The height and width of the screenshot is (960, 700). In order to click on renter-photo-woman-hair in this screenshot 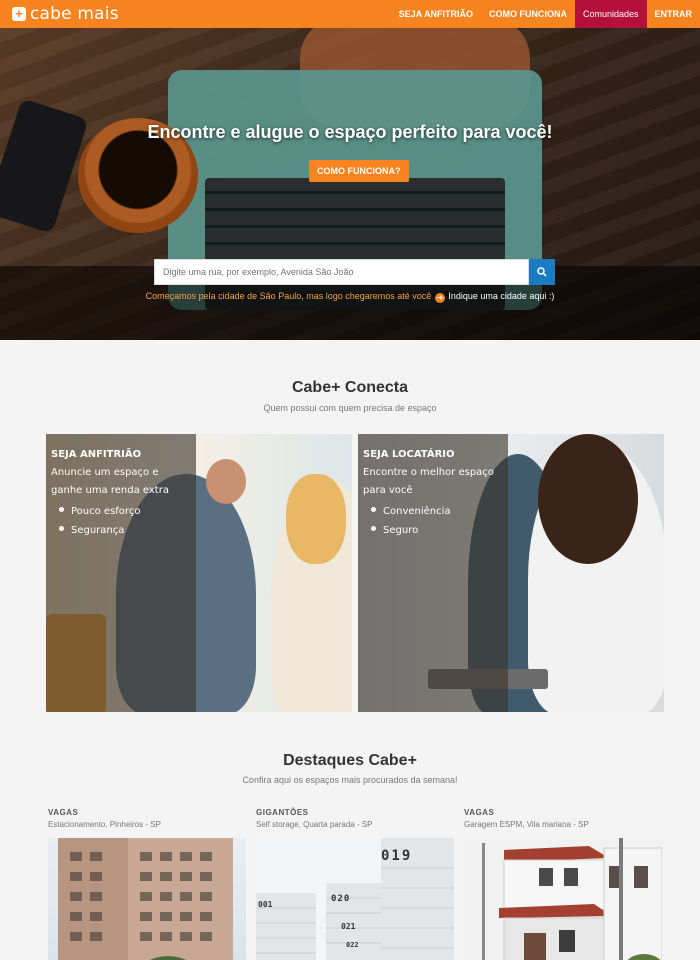, I will do `click(588, 499)`.